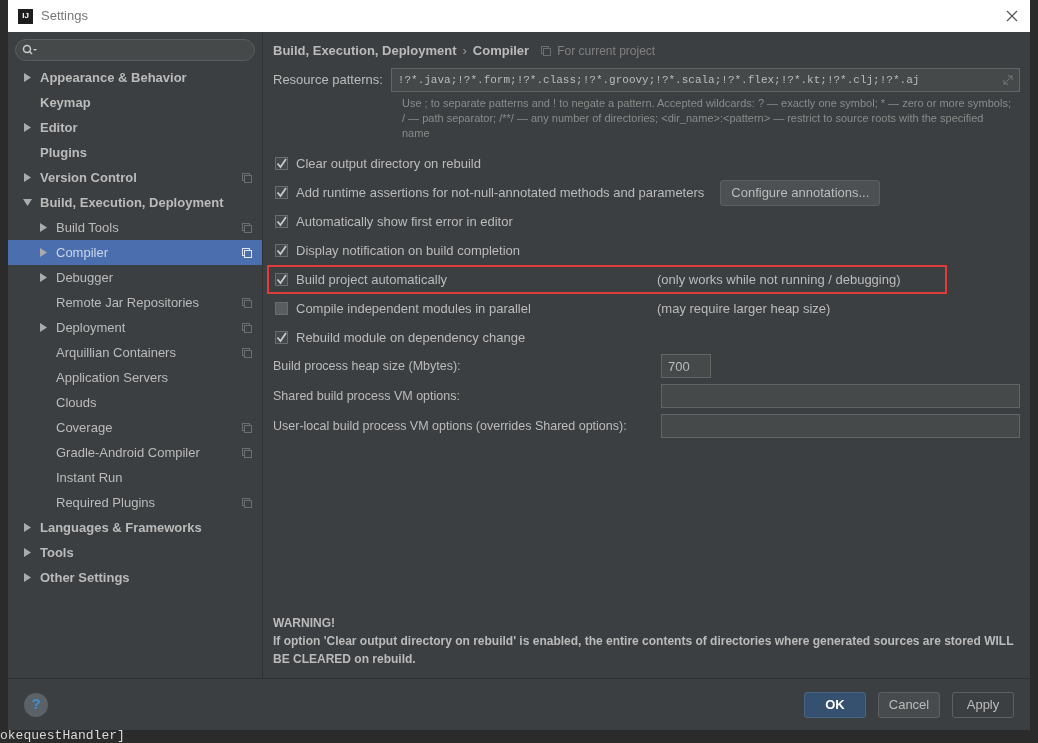  What do you see at coordinates (707, 118) in the screenshot?
I see `hint-text: Use ; to separate patterns and ! to negate a pattern. Accepted wildcards: ? — exactly one symbol; * — zero or more symbols; / — path separator; /**/ — any number of directories; <dir_name>:<pattern> — restrict to source roots with the specified name` at bounding box center [707, 118].